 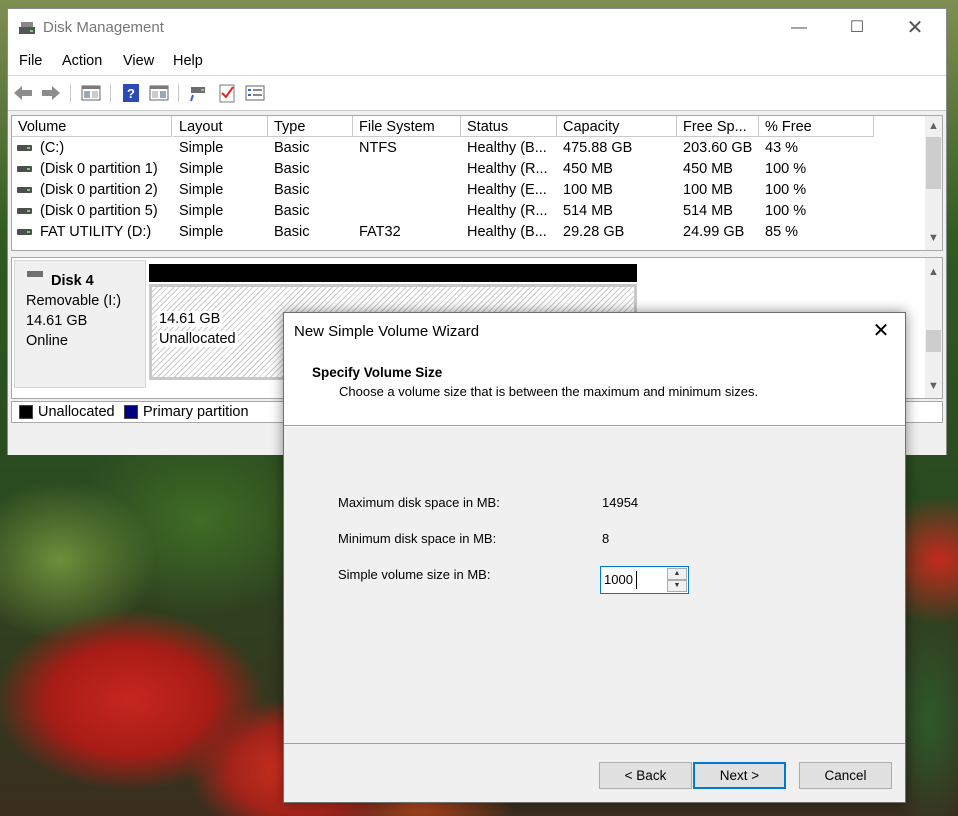 What do you see at coordinates (419, 502) in the screenshot?
I see `max-disk-space-label: Maximum disk space in MB:` at bounding box center [419, 502].